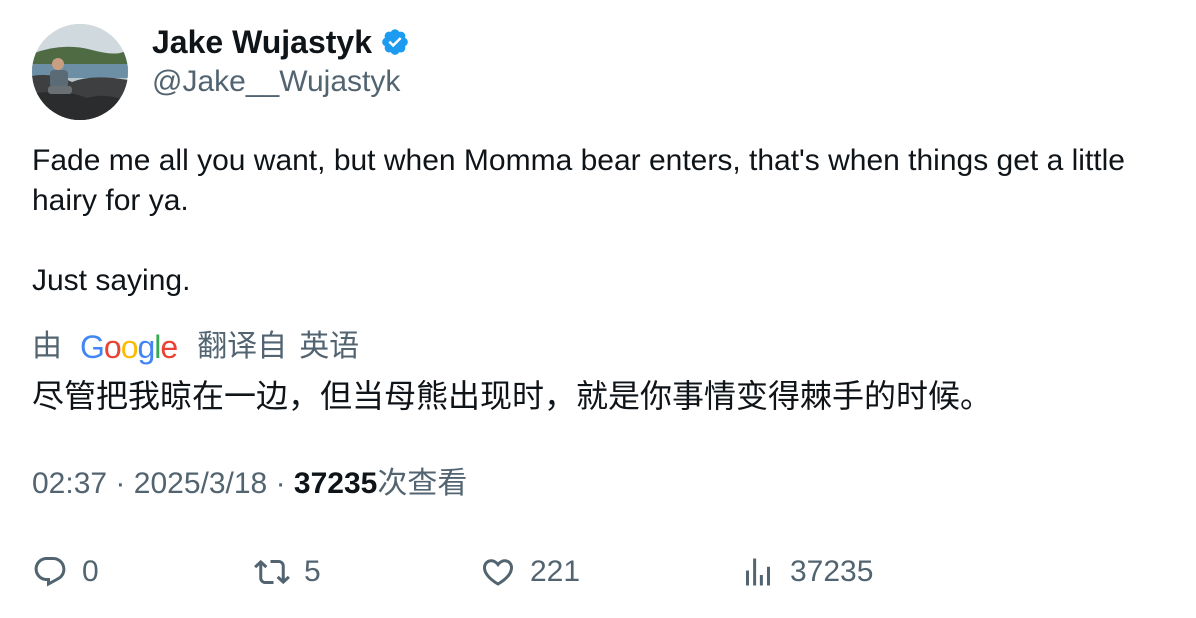 The height and width of the screenshot is (618, 1196). I want to click on avatar, so click(80, 72).